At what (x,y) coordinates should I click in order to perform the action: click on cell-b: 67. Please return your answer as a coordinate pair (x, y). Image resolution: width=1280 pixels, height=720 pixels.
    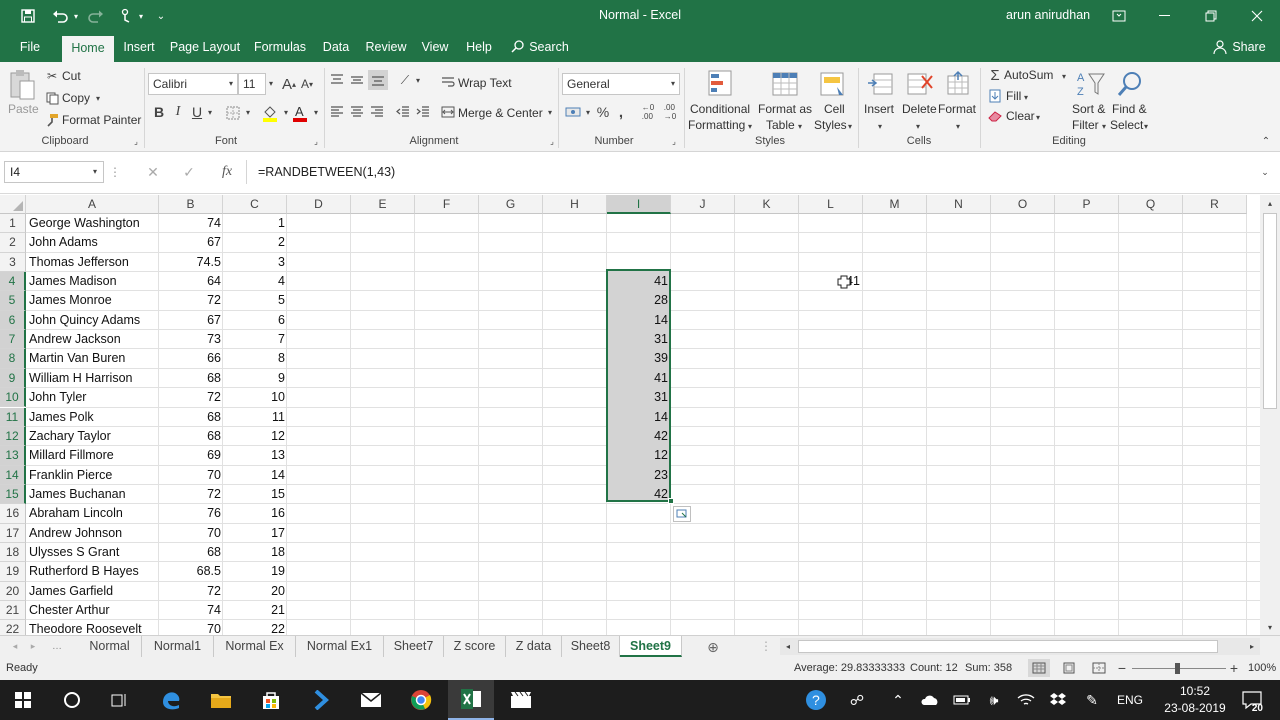
    Looking at the image, I should click on (190, 242).